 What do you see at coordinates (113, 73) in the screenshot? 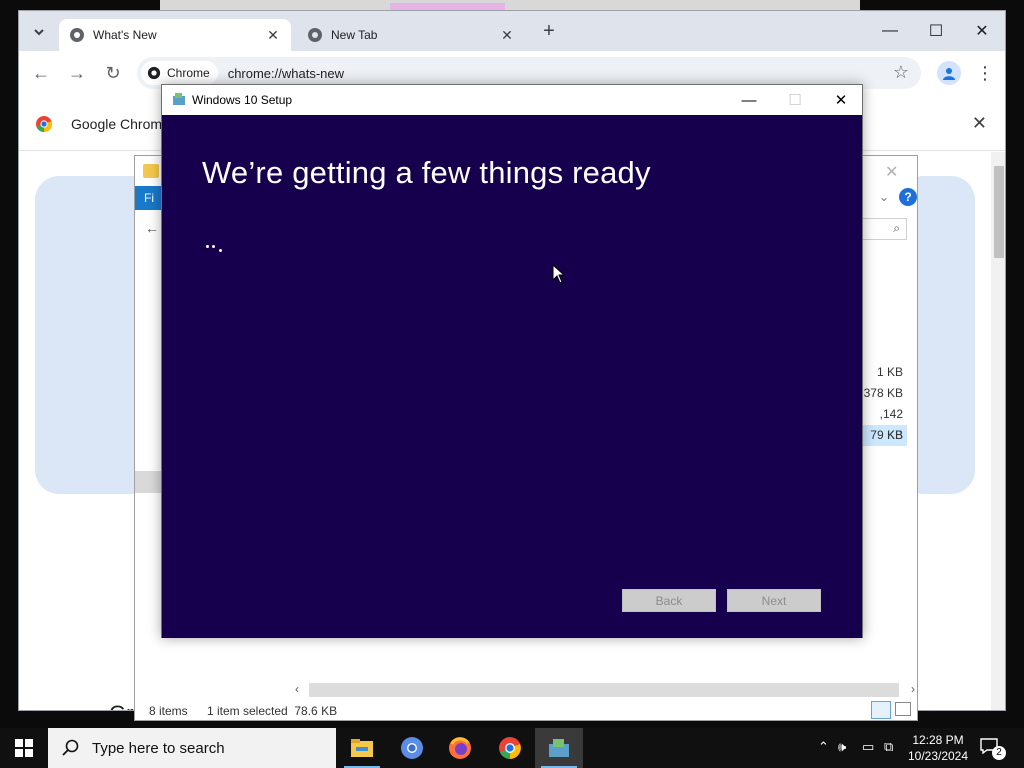
I see `reload-icon: ↻` at bounding box center [113, 73].